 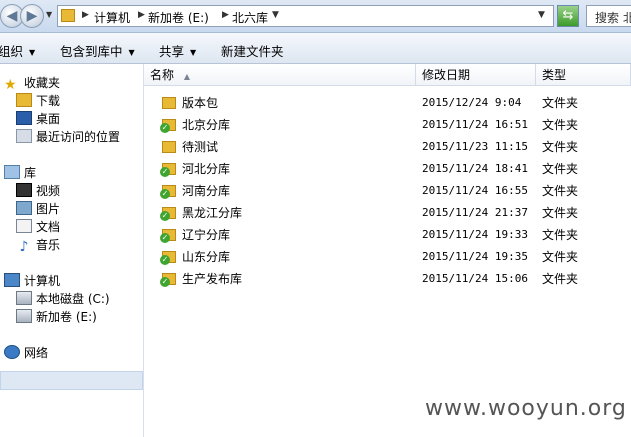 What do you see at coordinates (286, 191) in the screenshot?
I see `file-name-cell: ✓ 河南分库` at bounding box center [286, 191].